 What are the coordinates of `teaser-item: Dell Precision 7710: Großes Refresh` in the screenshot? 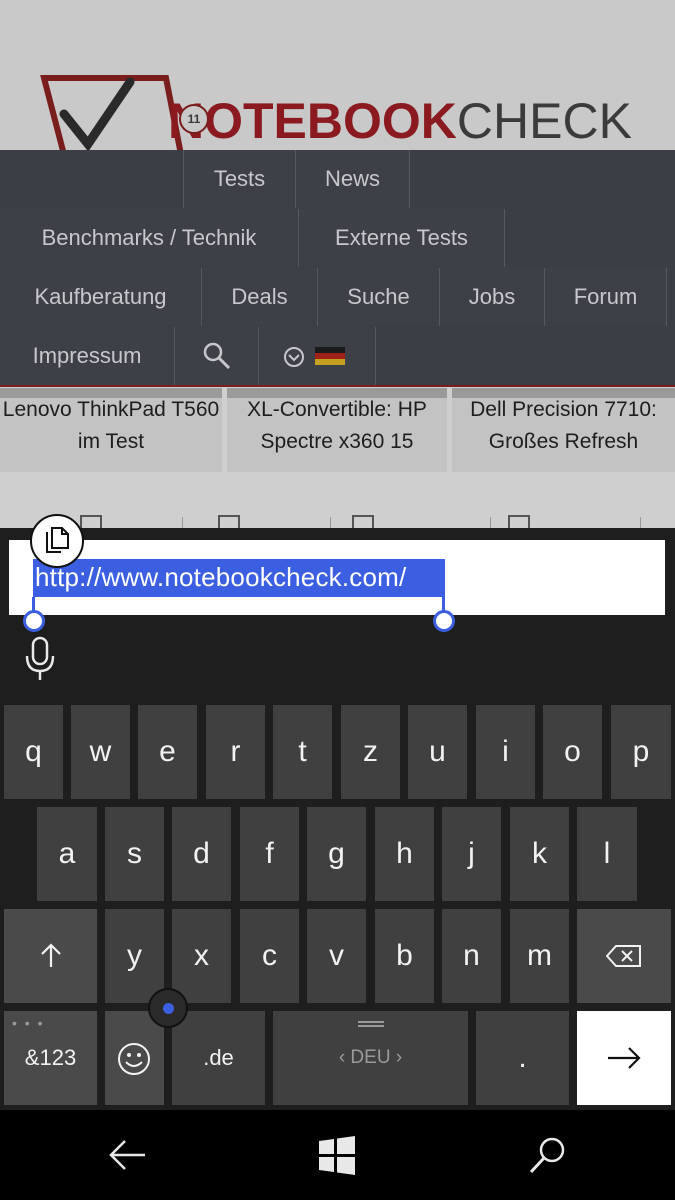 It's located at (563, 430).